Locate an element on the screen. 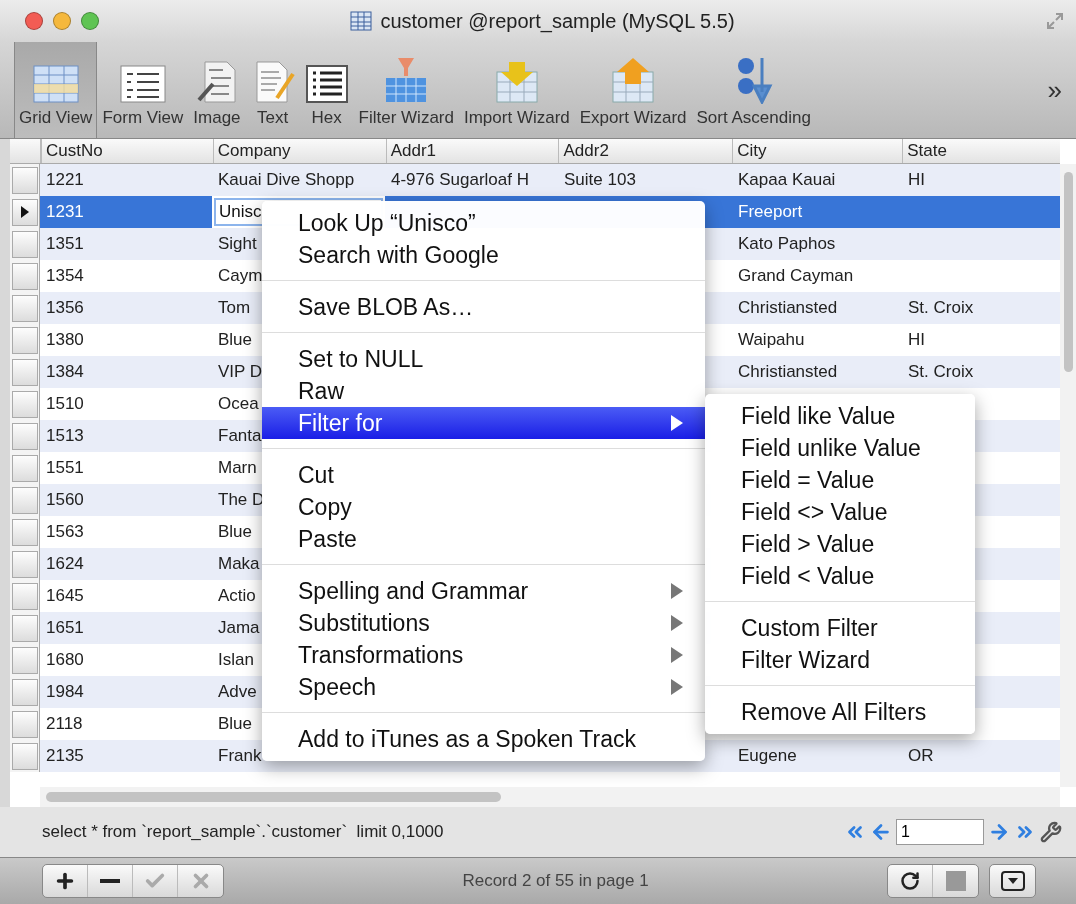 Image resolution: width=1076 pixels, height=904 pixels. menu-item: Filter for is located at coordinates (483, 423).